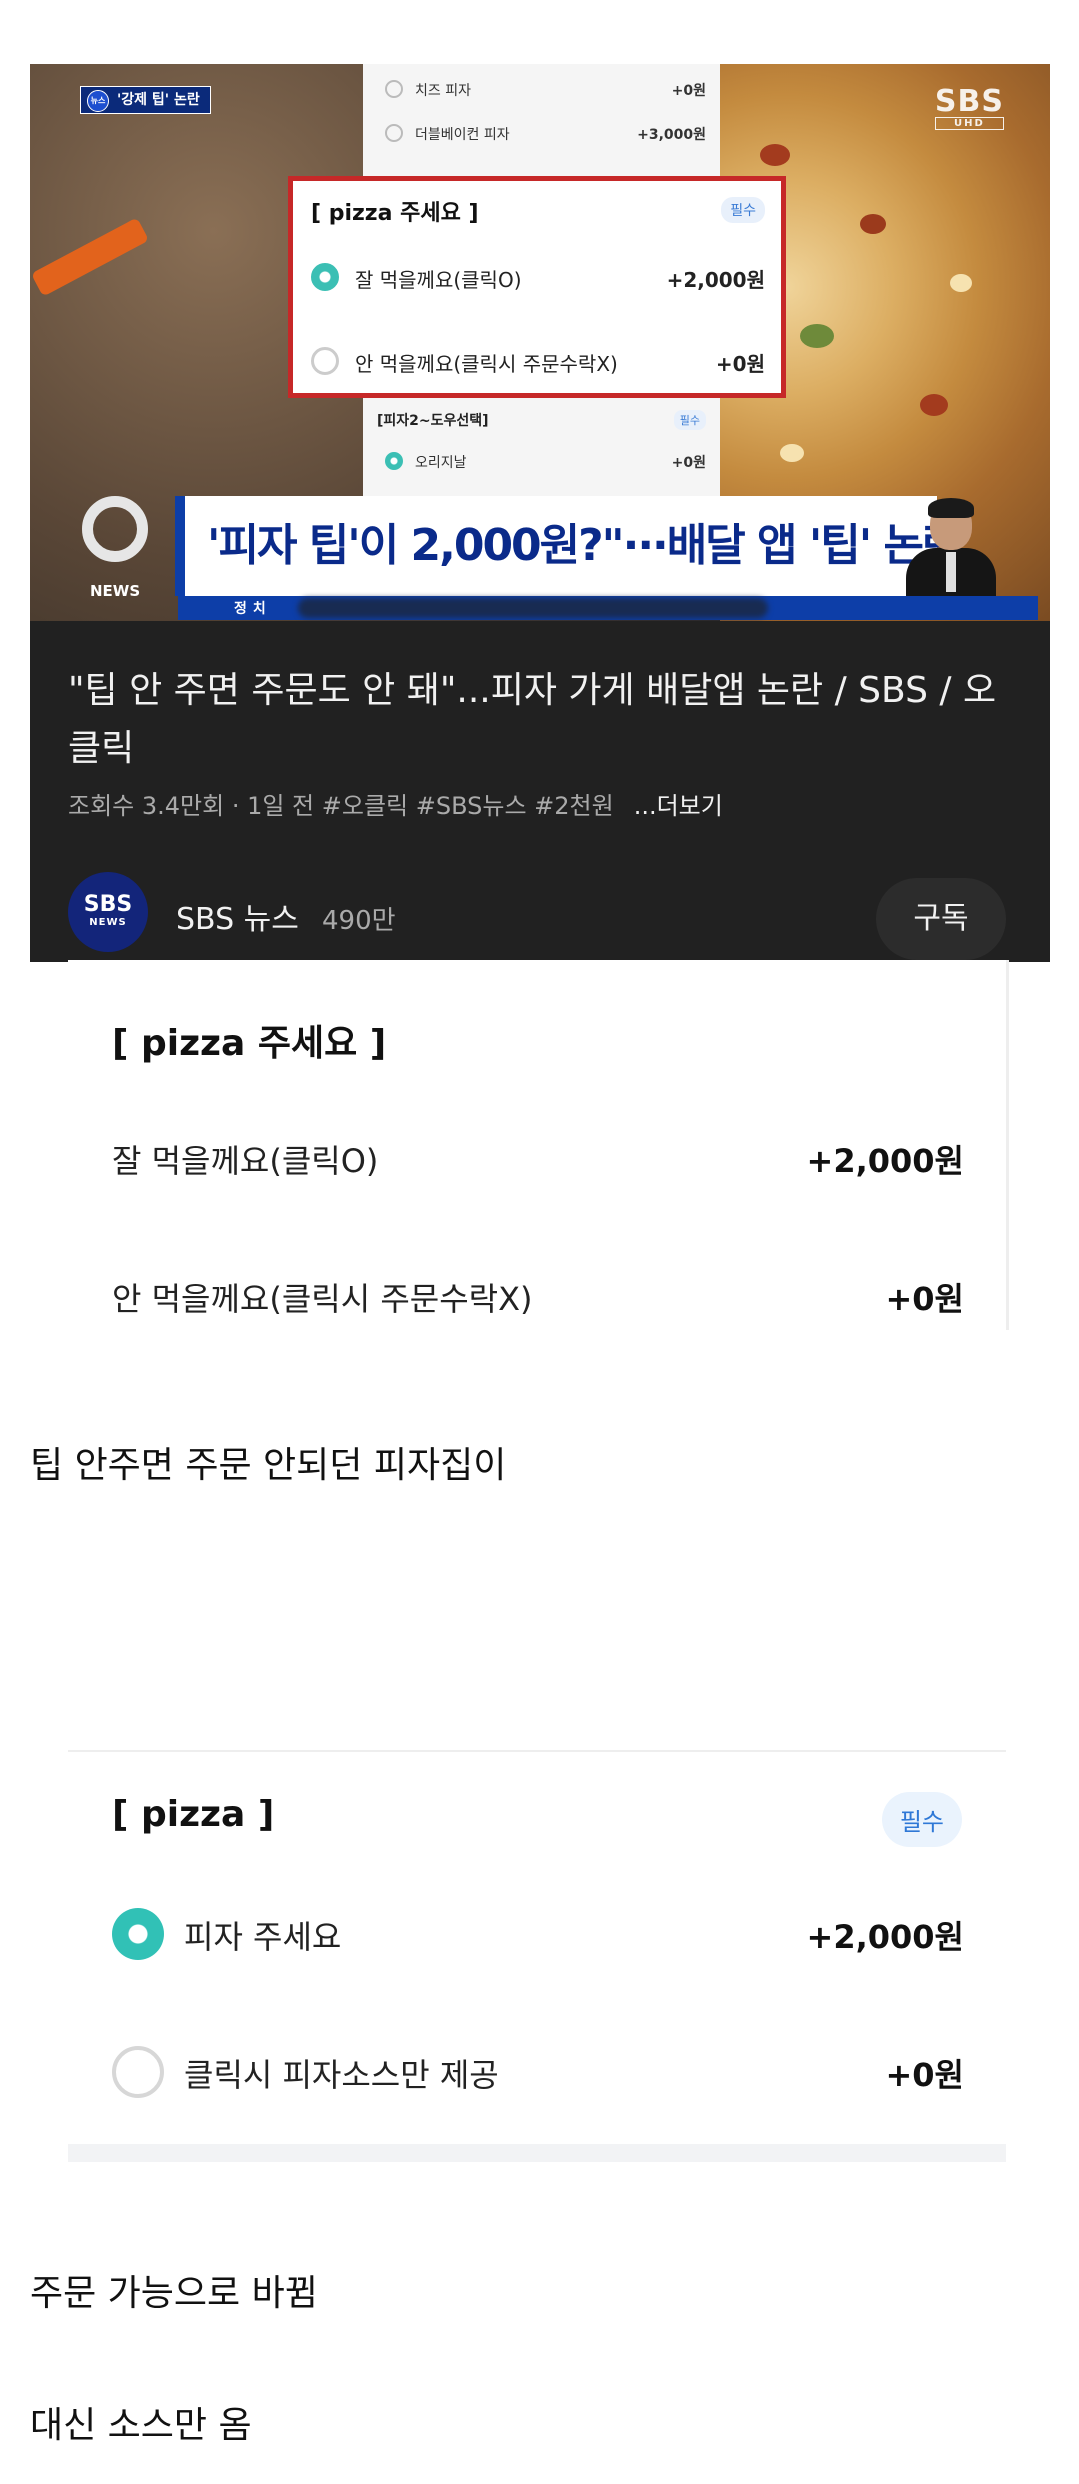 The width and height of the screenshot is (1079, 2484). I want to click on news-anchor-image, so click(950, 552).